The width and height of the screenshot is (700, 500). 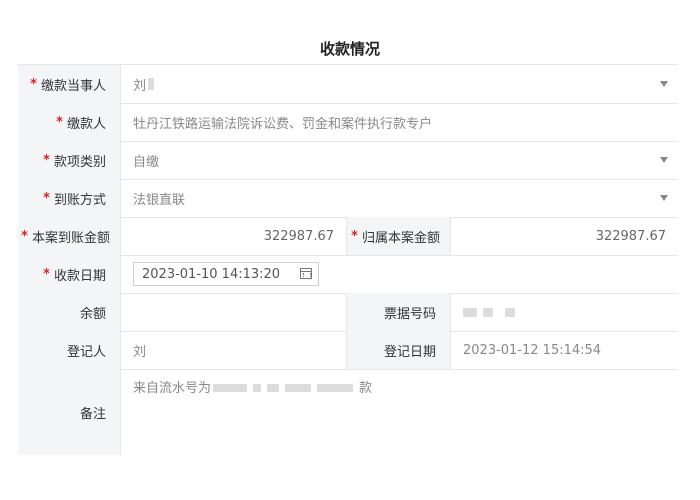 I want to click on payer-value: 刘, so click(x=140, y=86).